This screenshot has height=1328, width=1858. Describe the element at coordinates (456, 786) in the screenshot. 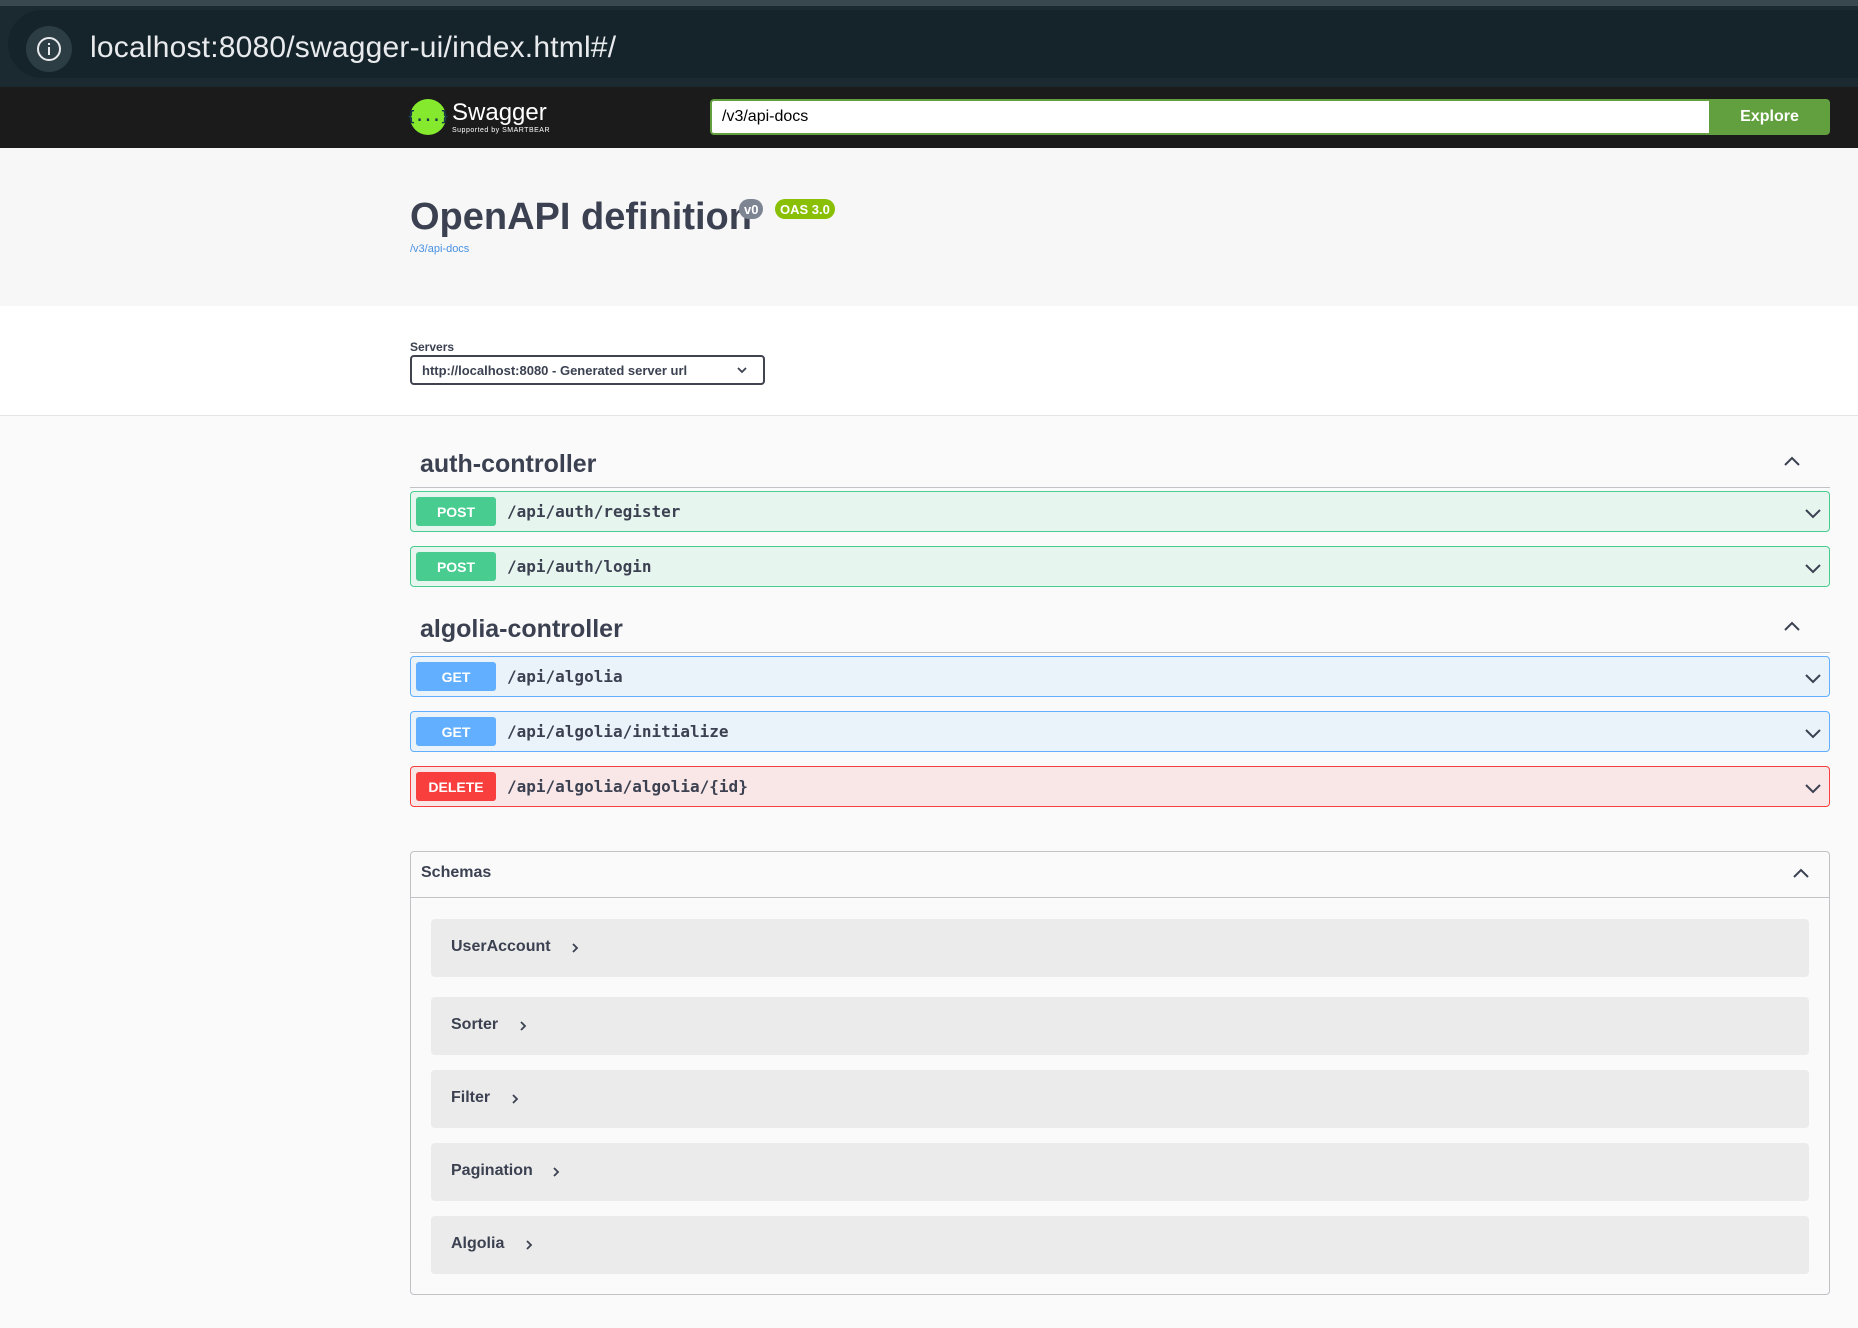

I see `method-badge: DELETE` at that location.